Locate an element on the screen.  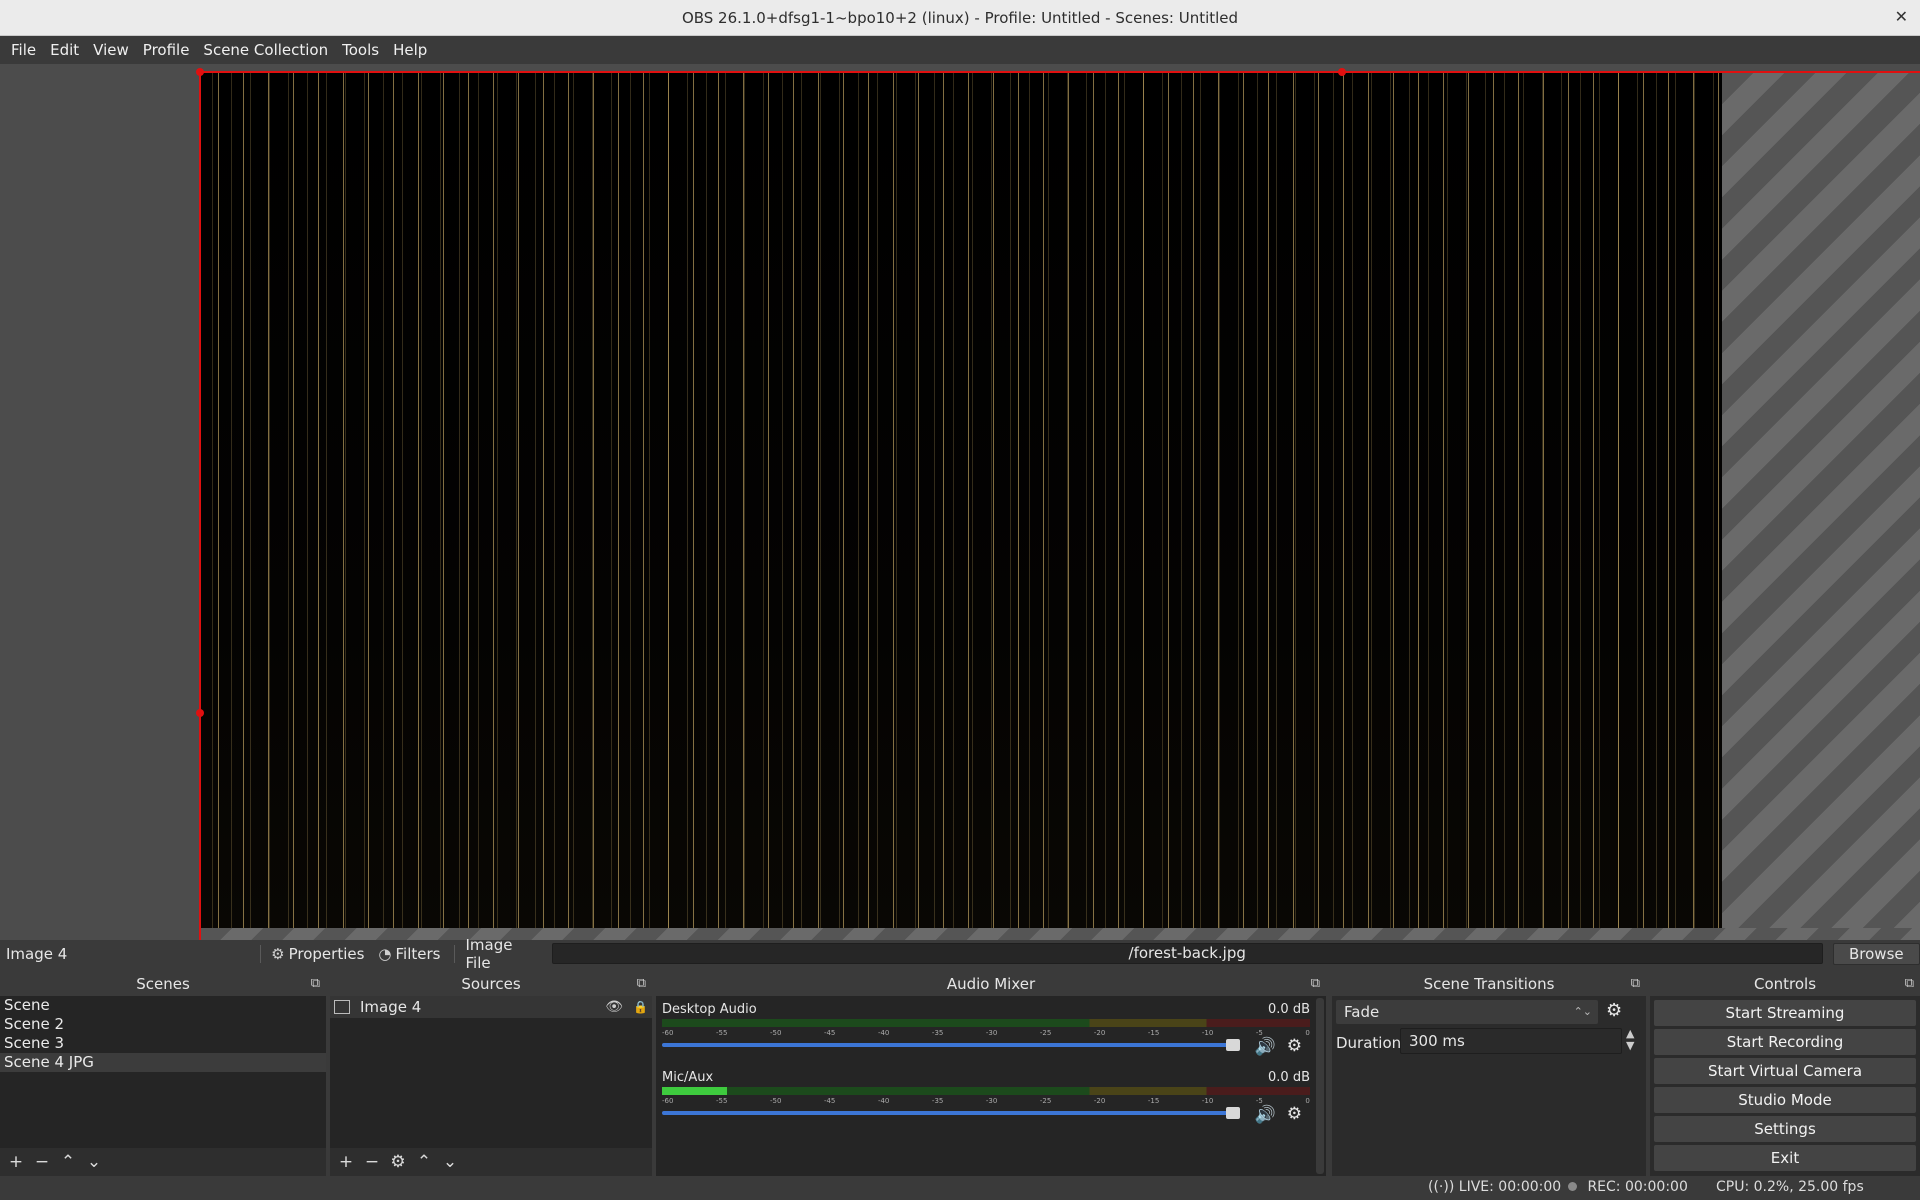
scene-item: Scene is located at coordinates (163, 1005).